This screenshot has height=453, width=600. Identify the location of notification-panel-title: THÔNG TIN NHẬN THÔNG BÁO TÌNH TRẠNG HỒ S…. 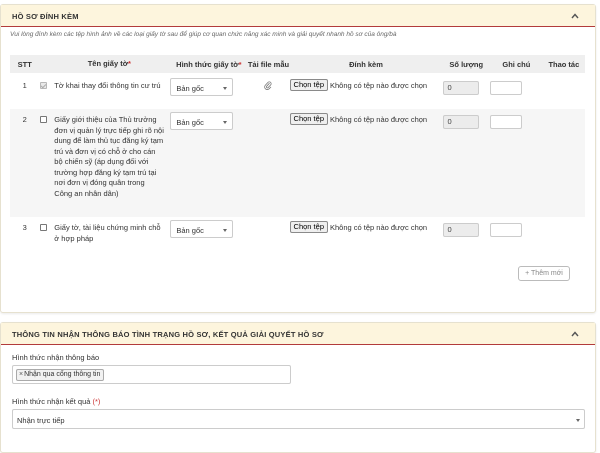
(168, 334).